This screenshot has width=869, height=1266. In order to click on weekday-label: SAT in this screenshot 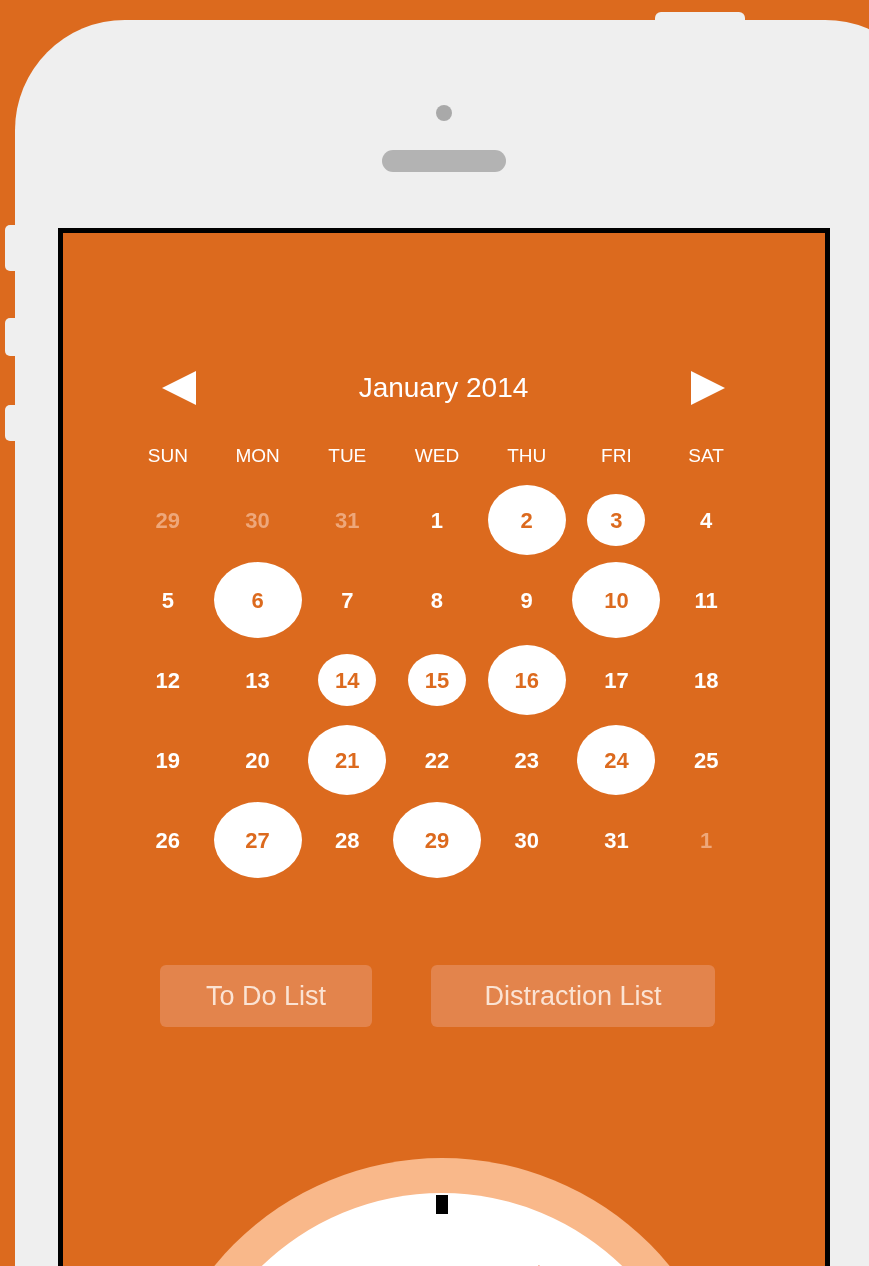, I will do `click(706, 455)`.